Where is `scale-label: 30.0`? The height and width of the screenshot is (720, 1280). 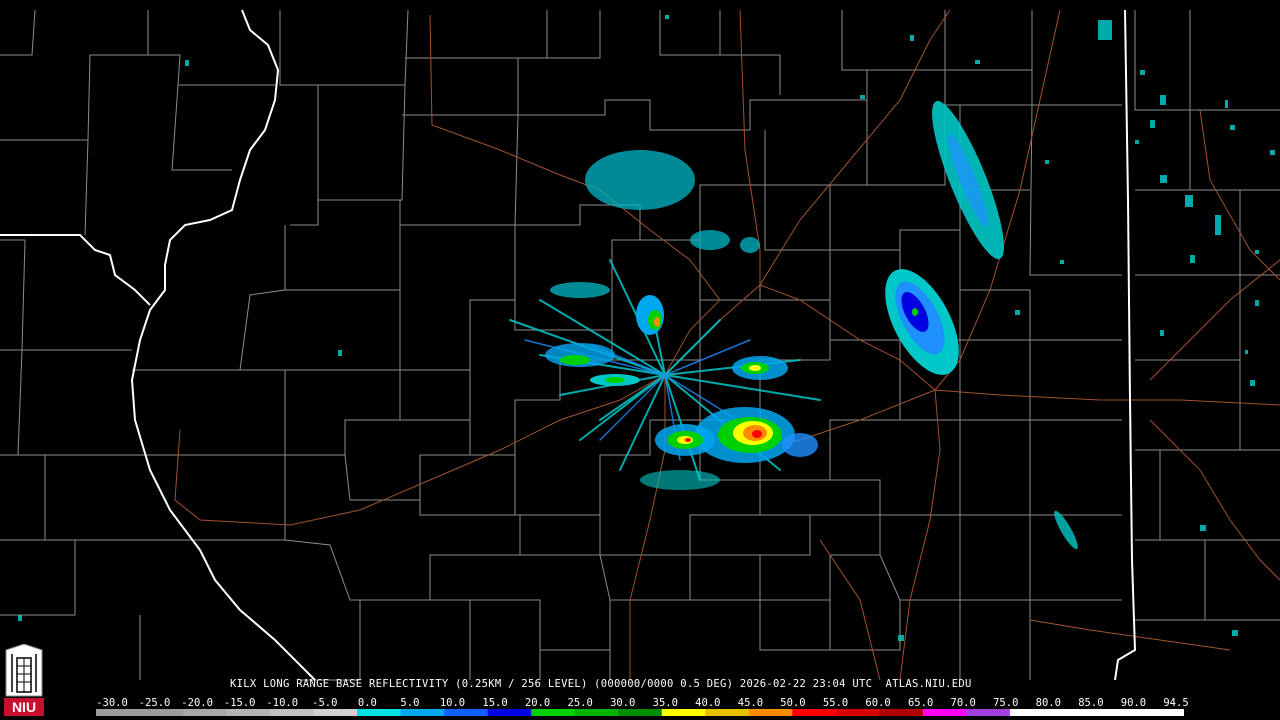 scale-label: 30.0 is located at coordinates (623, 703).